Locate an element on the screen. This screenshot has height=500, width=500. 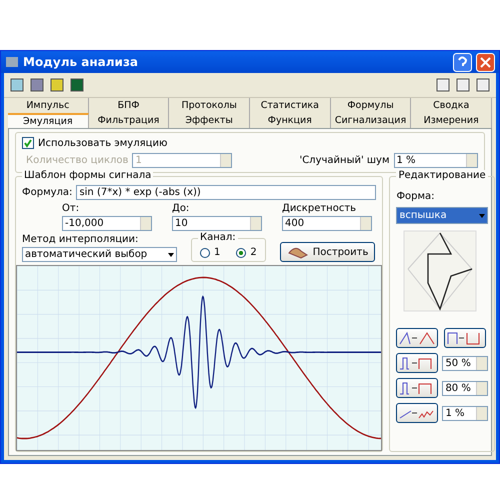
help-icon is located at coordinates (462, 62).